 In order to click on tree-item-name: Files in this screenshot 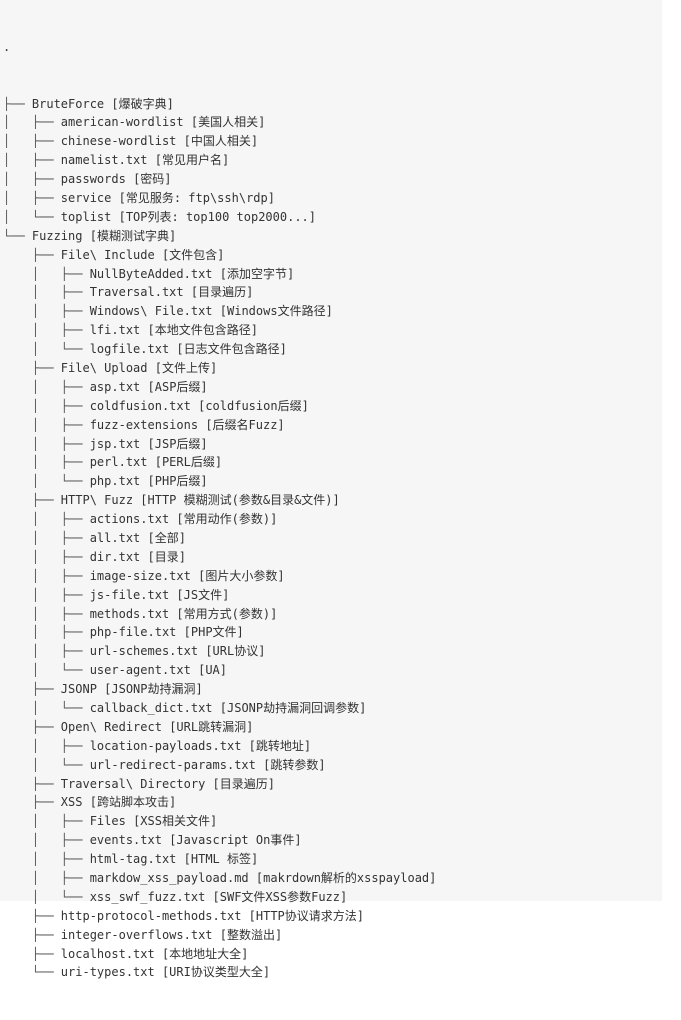, I will do `click(107, 821)`.